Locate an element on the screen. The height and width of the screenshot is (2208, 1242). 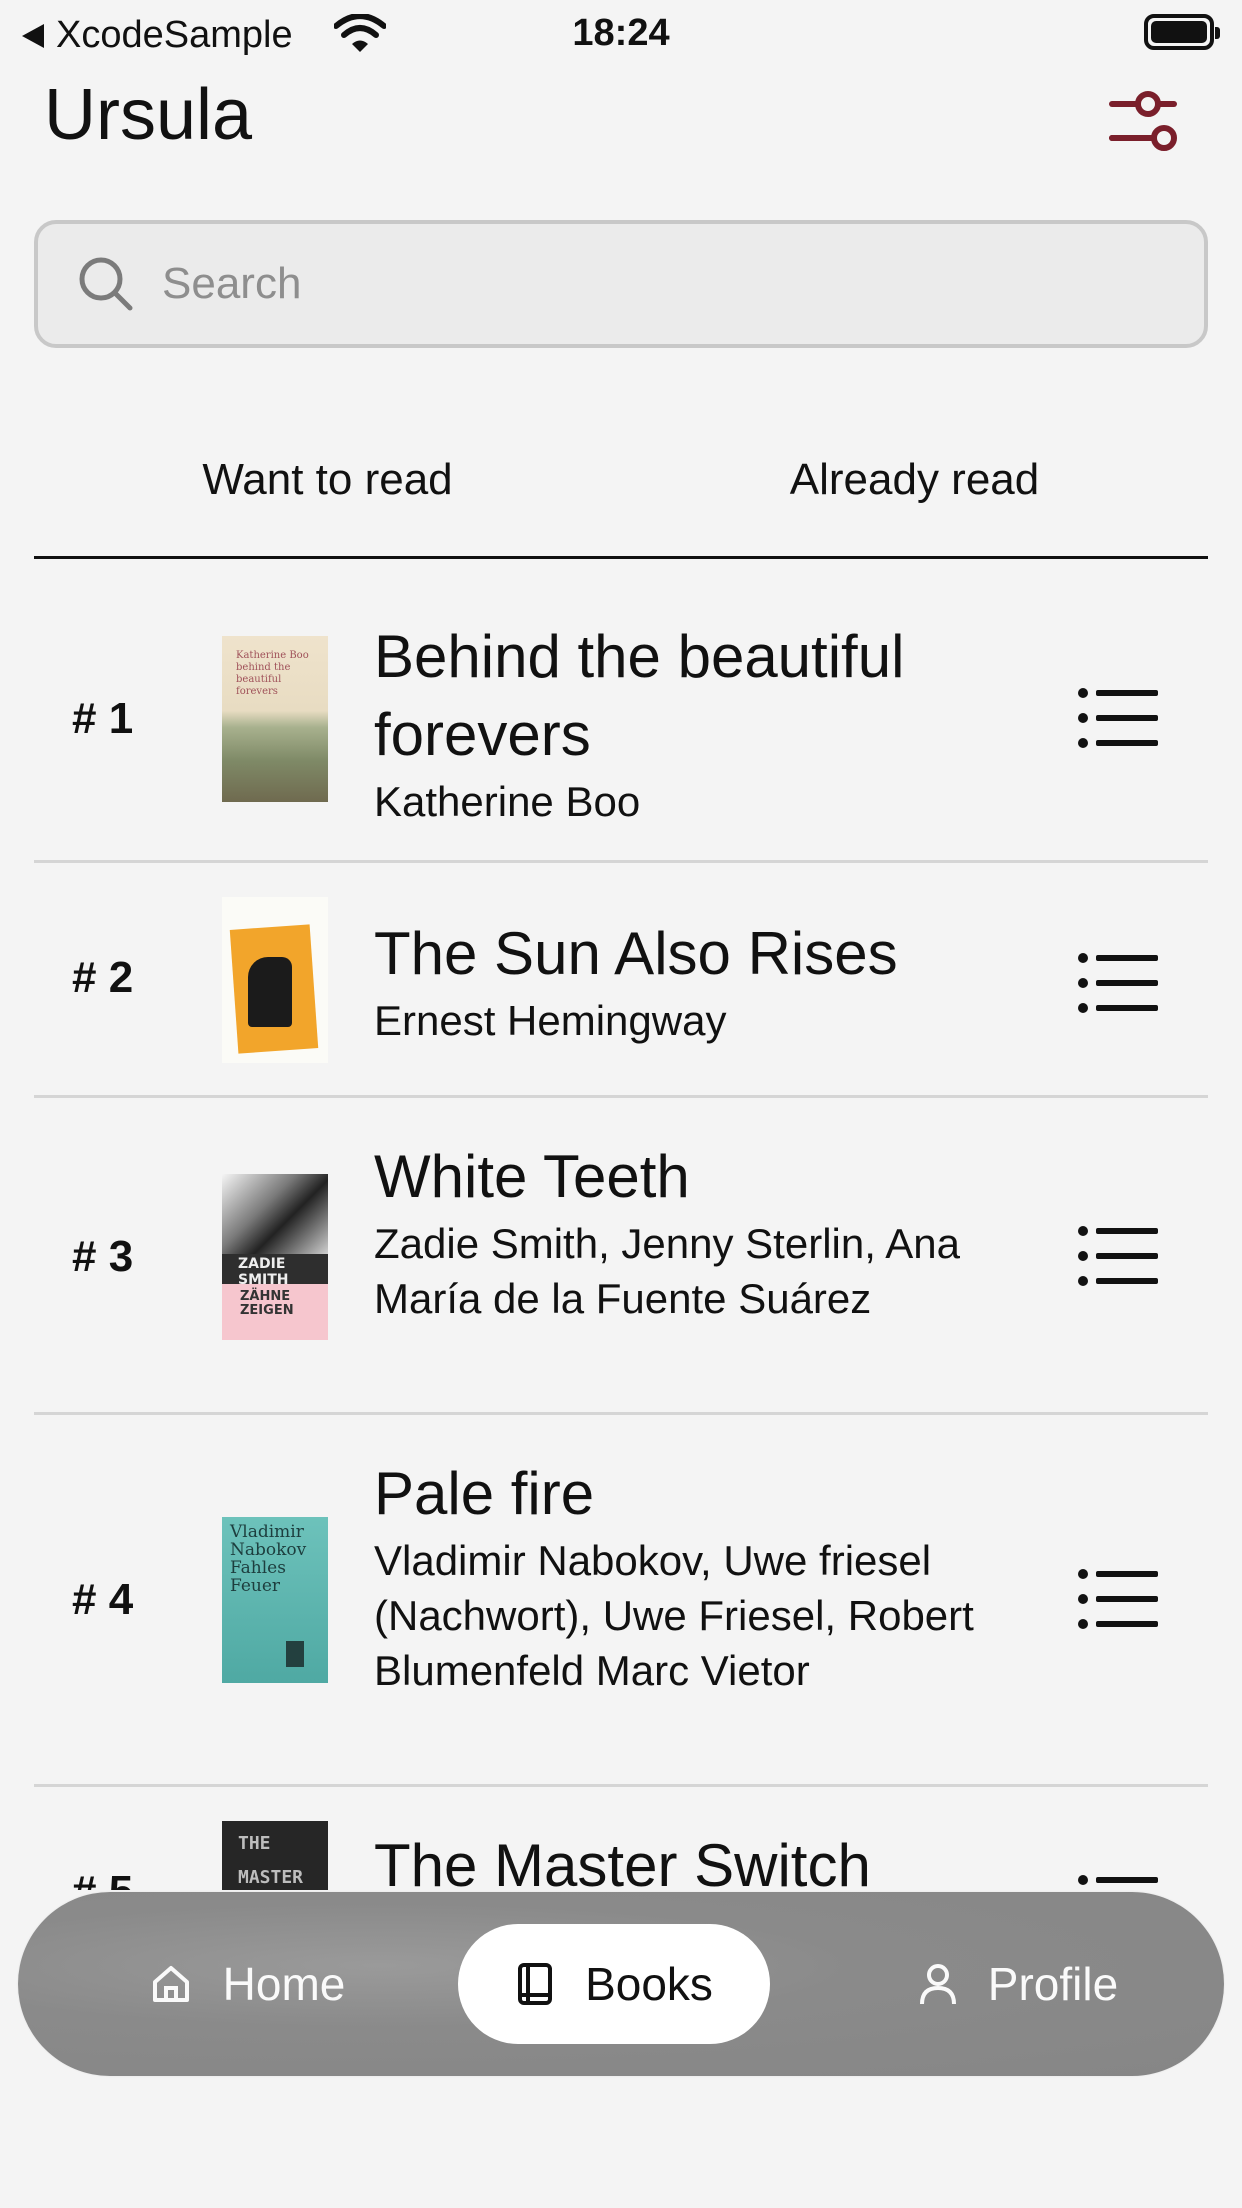
book-rank: # 5 is located at coordinates (112, 1878).